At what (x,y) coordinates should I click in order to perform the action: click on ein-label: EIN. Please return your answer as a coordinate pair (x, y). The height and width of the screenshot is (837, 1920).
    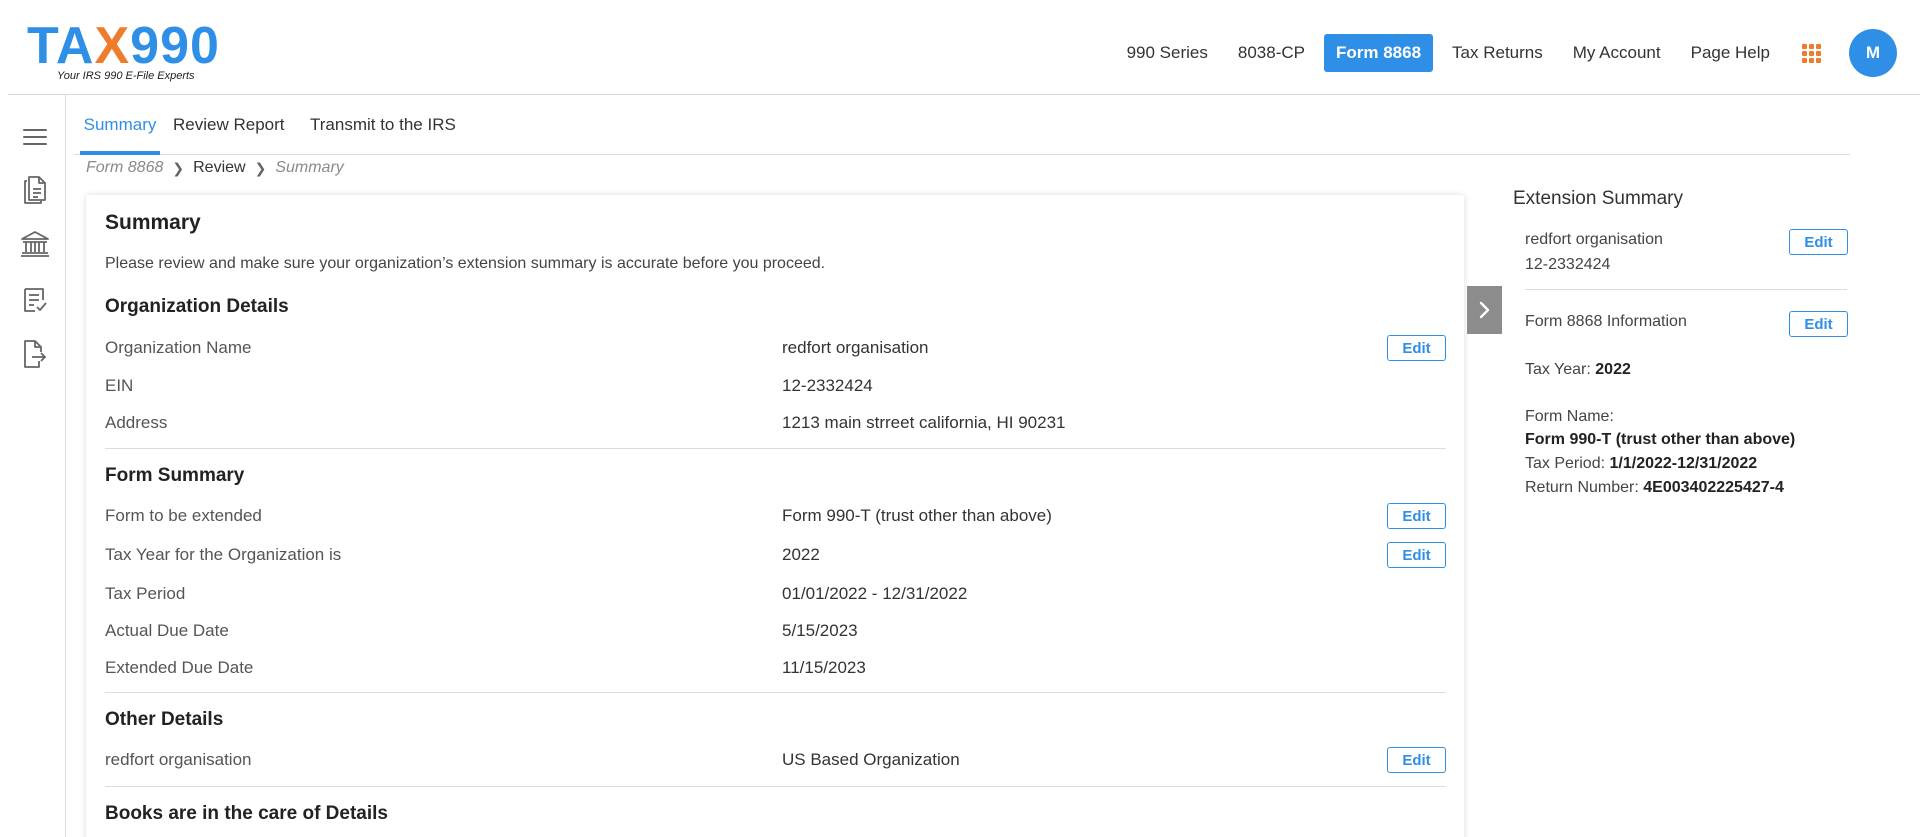
    Looking at the image, I should click on (119, 385).